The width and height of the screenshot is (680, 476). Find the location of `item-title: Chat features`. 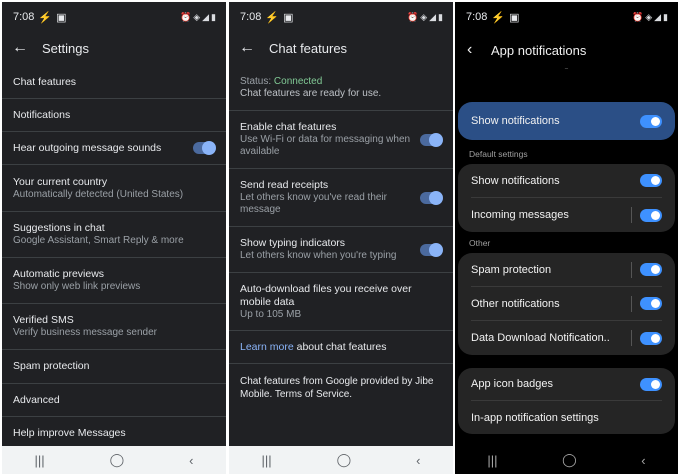

item-title: Chat features is located at coordinates (45, 81).